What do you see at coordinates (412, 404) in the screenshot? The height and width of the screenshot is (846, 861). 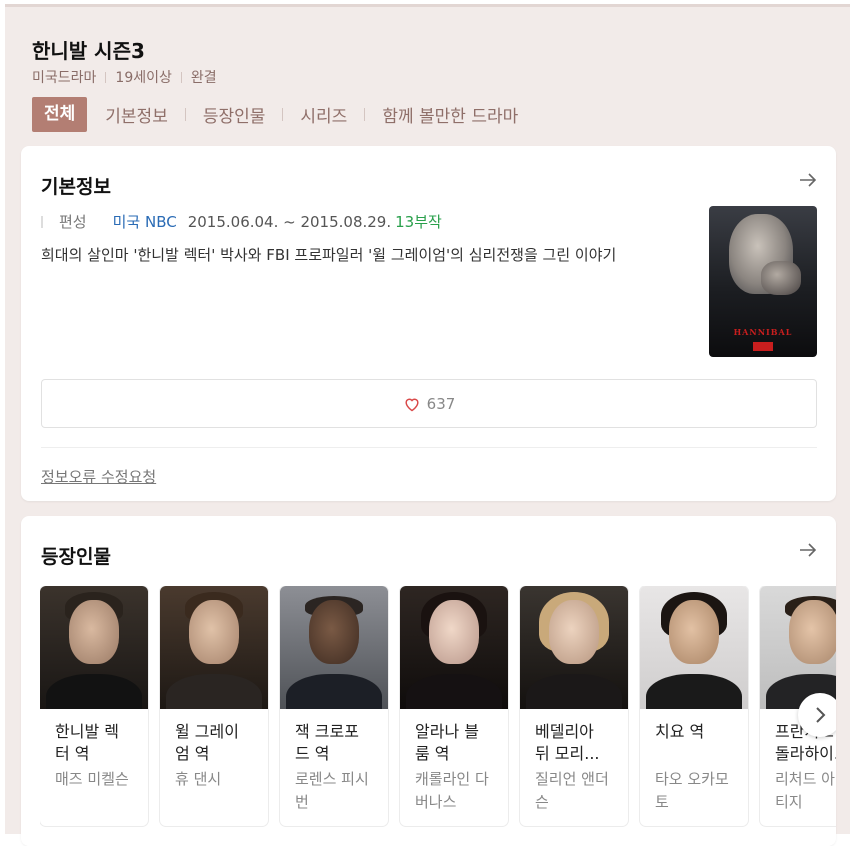 I see `heart-icon` at bounding box center [412, 404].